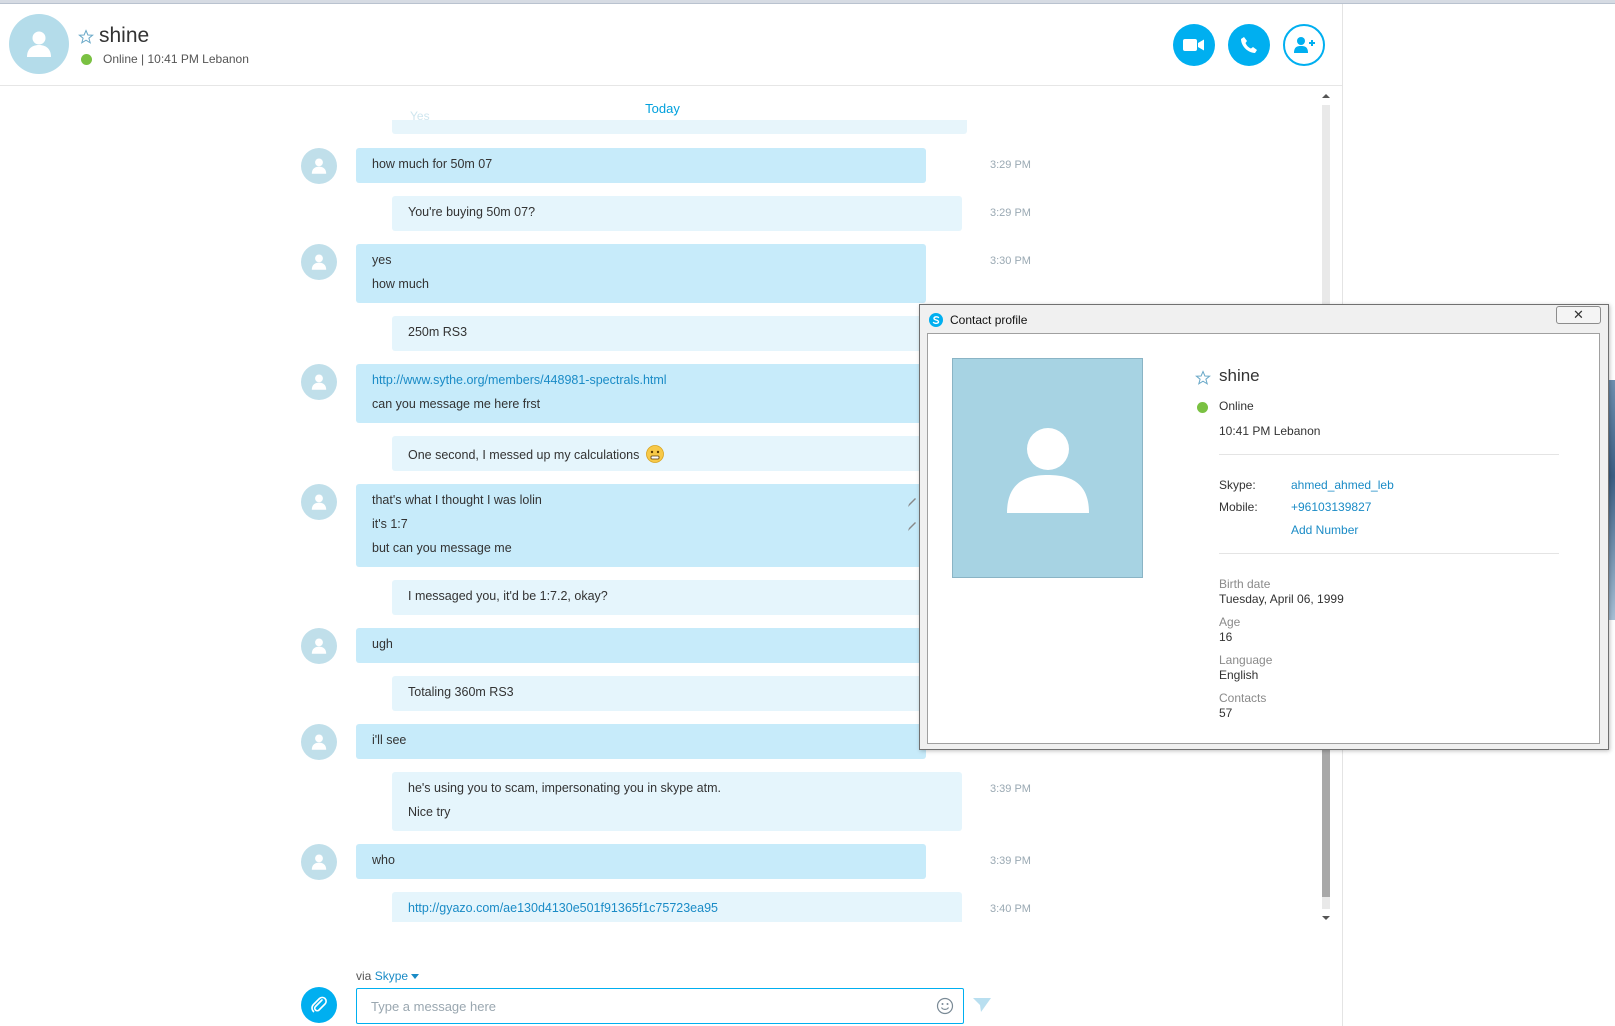  I want to click on profile-window-title: Contact profile, so click(989, 320).